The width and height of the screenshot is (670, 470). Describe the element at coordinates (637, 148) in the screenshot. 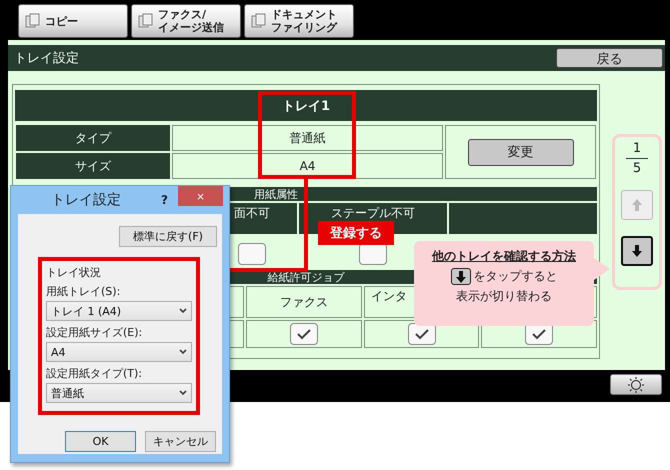

I see `page-current: 1` at that location.